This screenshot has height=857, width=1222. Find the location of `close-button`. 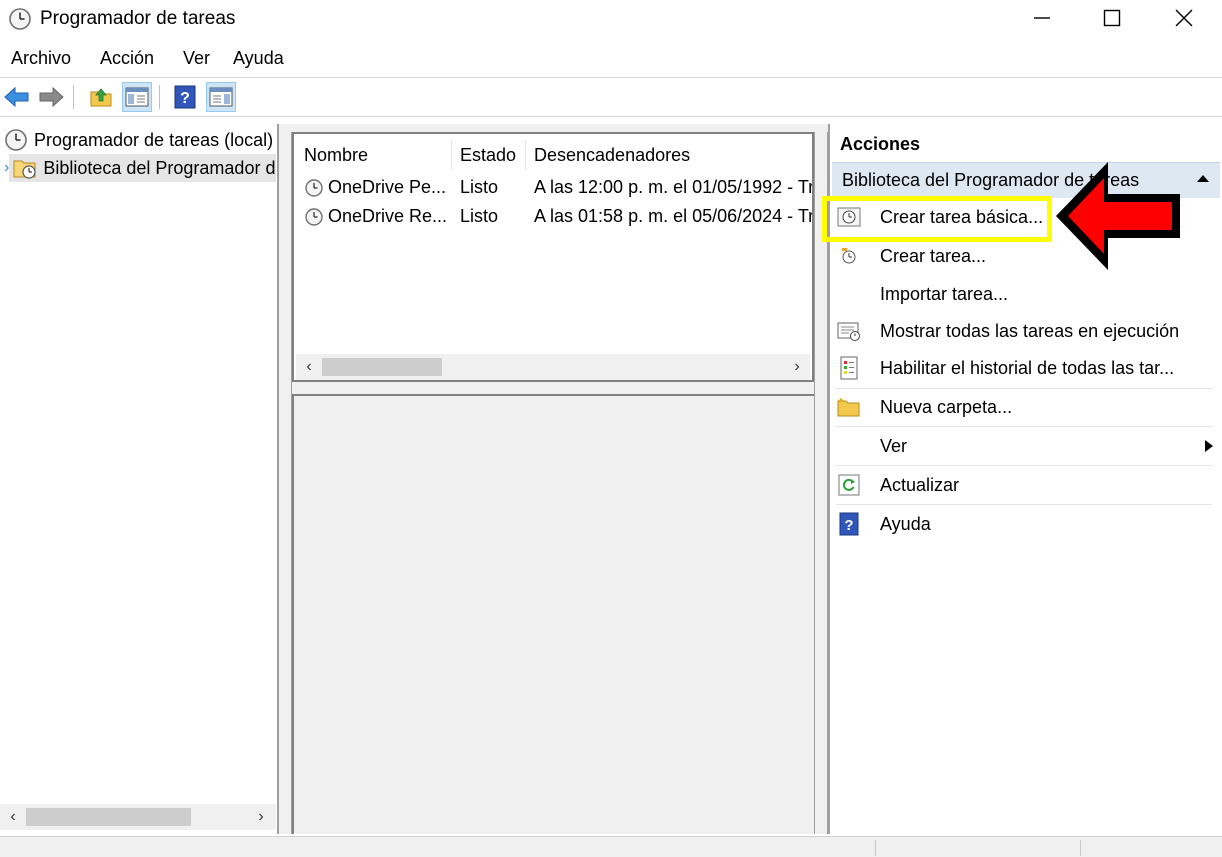

close-button is located at coordinates (1184, 18).